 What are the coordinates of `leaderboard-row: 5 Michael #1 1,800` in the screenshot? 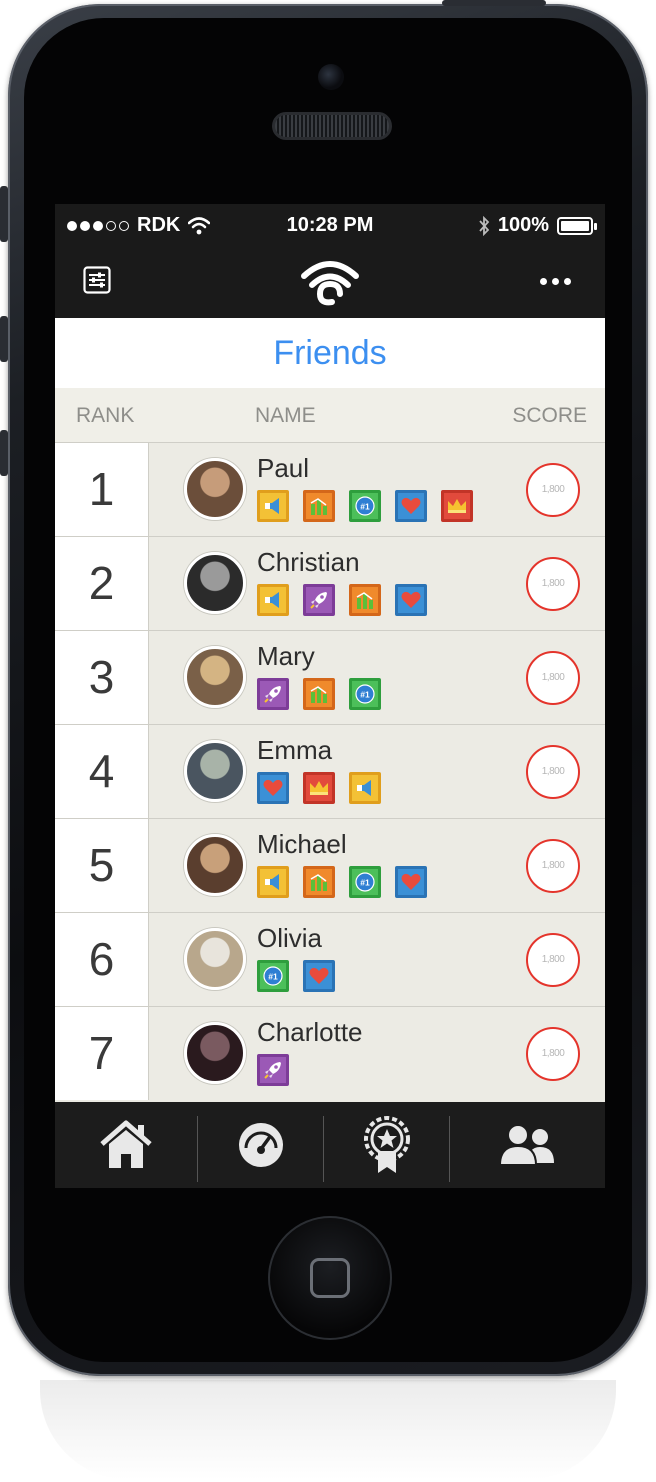 It's located at (330, 865).